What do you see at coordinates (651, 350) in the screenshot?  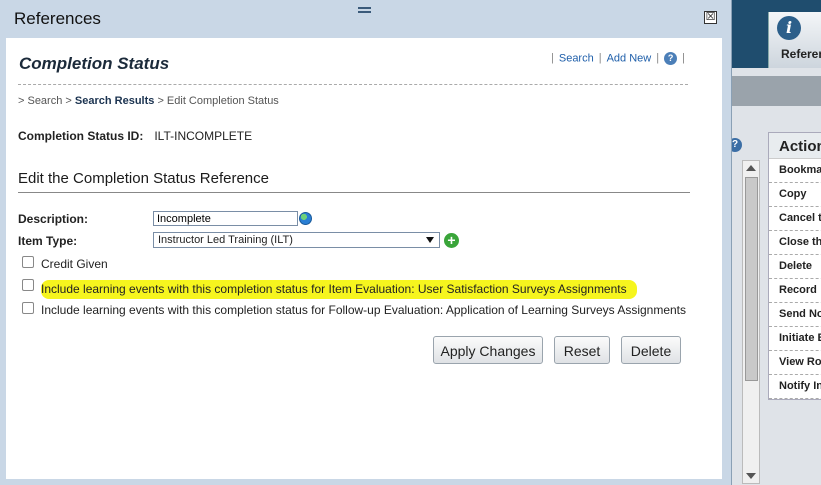 I see `delete-button: Delete` at bounding box center [651, 350].